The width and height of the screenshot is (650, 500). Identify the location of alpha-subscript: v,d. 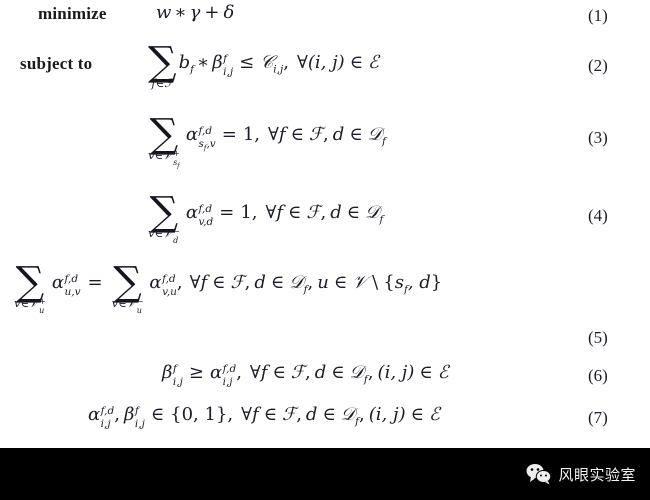
(206, 221).